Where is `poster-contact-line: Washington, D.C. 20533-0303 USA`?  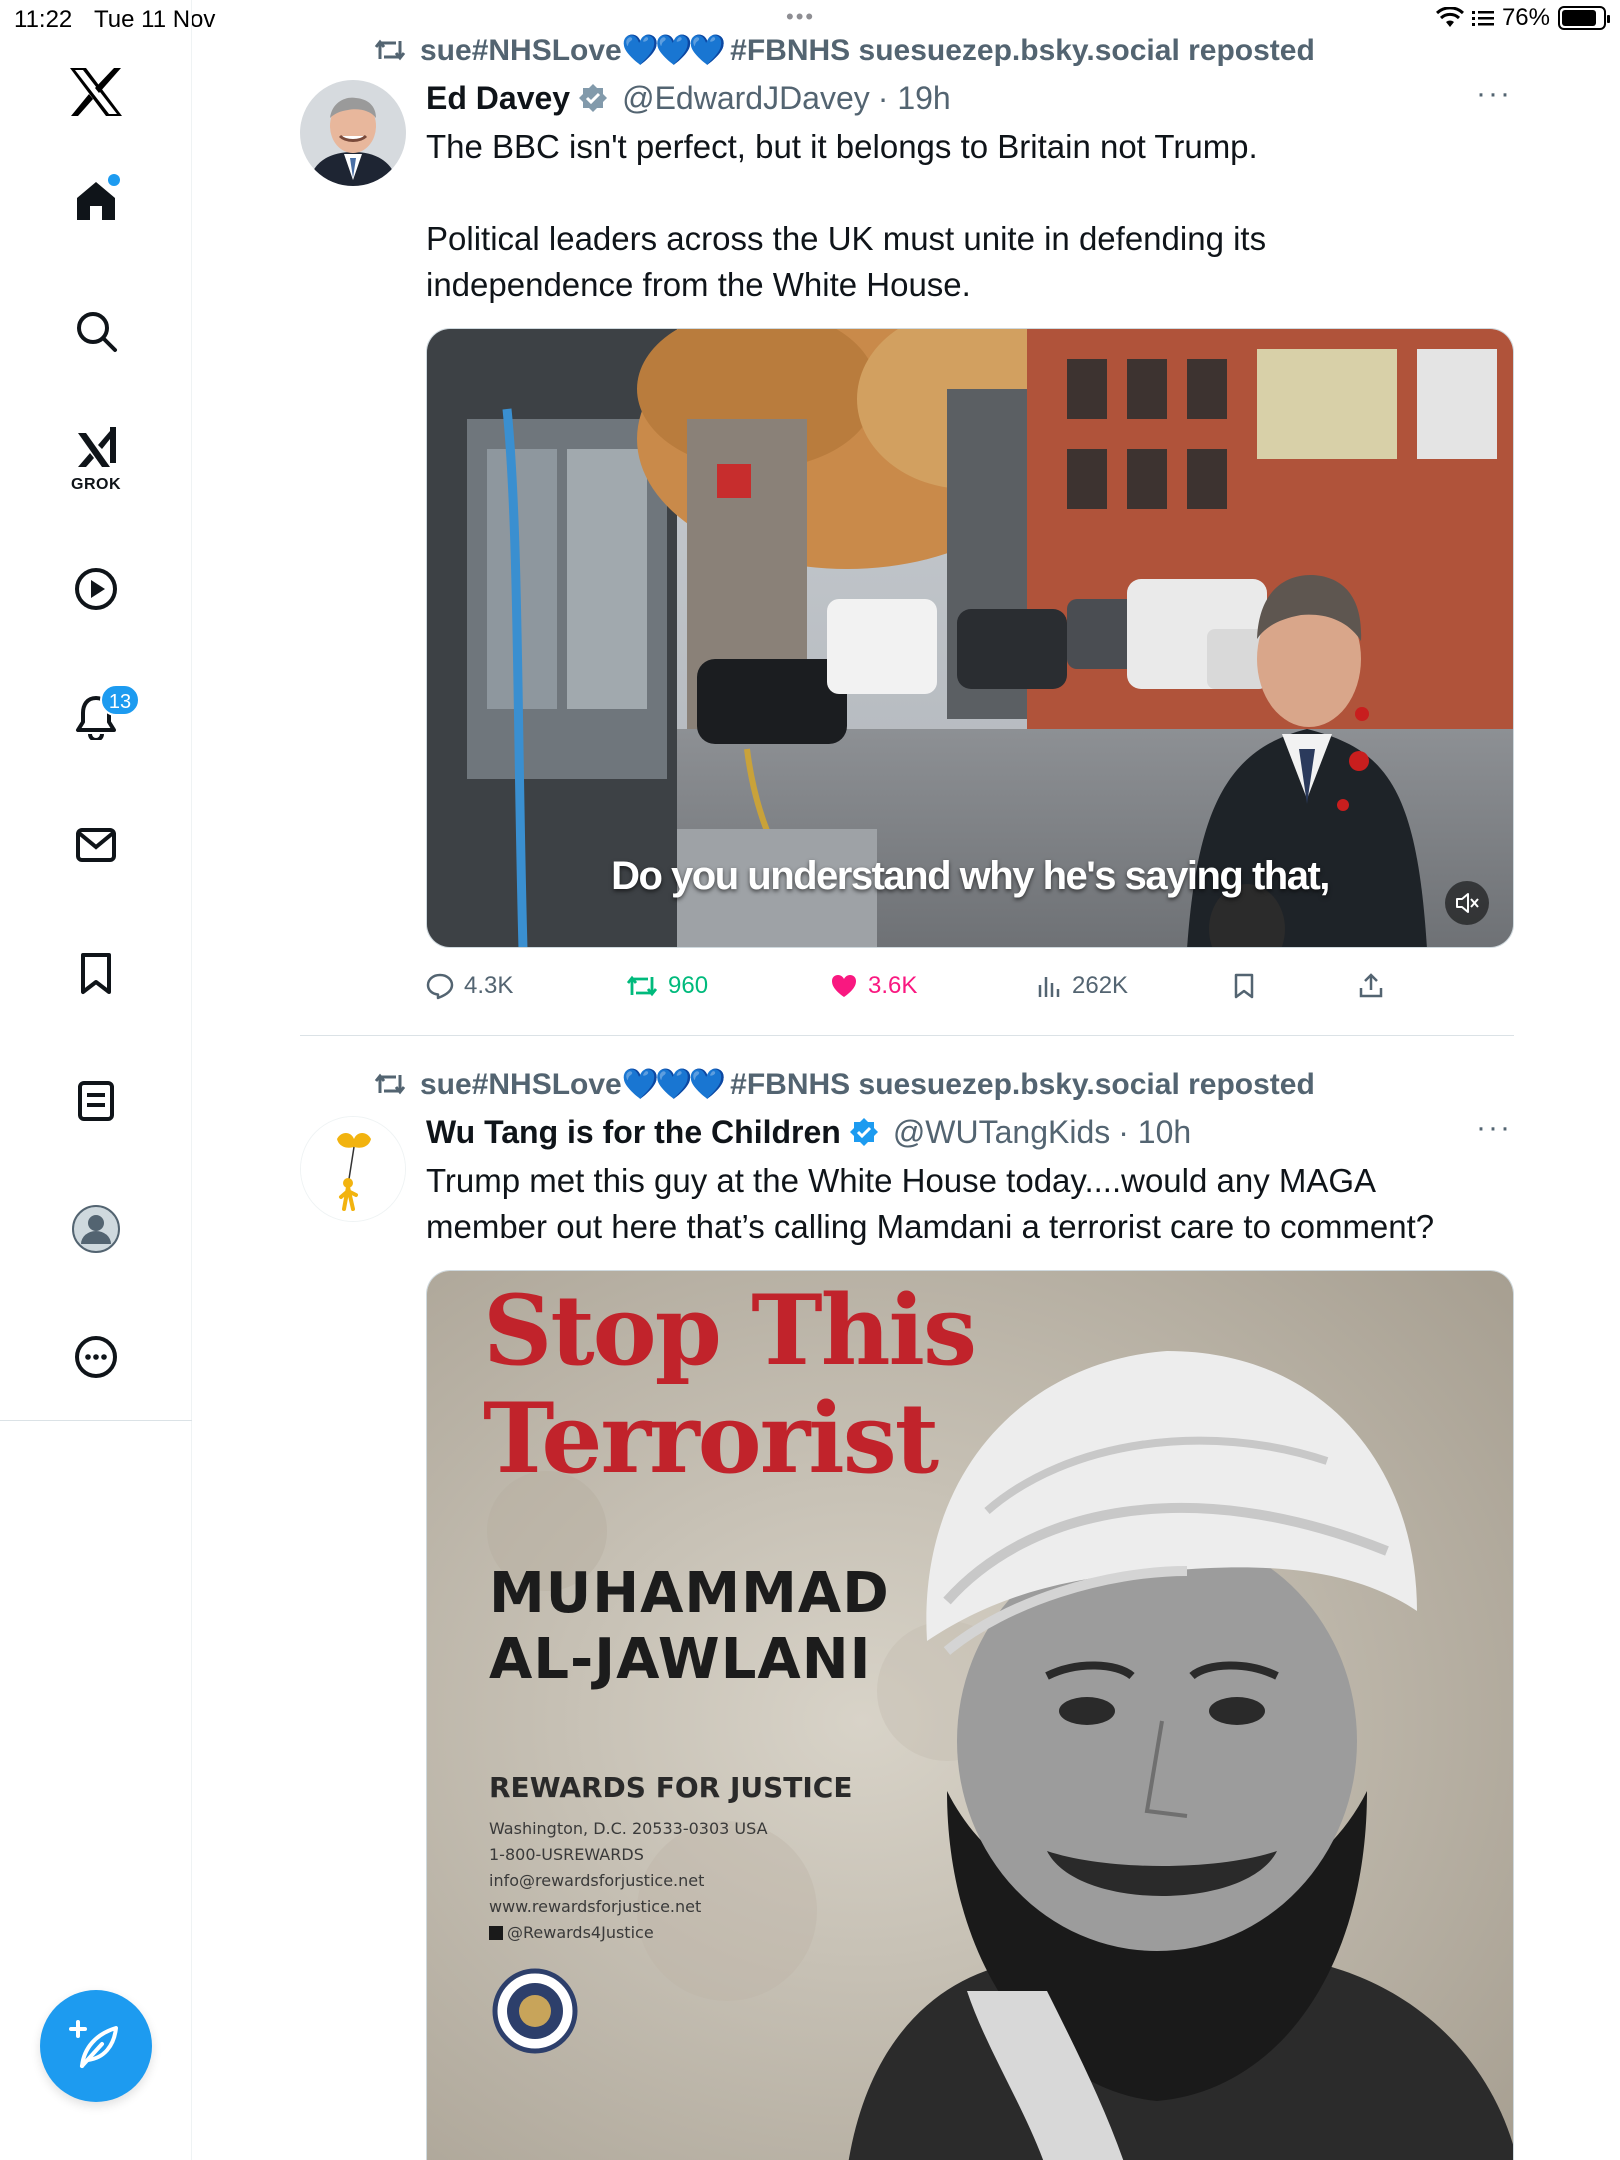
poster-contact-line: Washington, D.C. 20533-0303 USA is located at coordinates (628, 1828).